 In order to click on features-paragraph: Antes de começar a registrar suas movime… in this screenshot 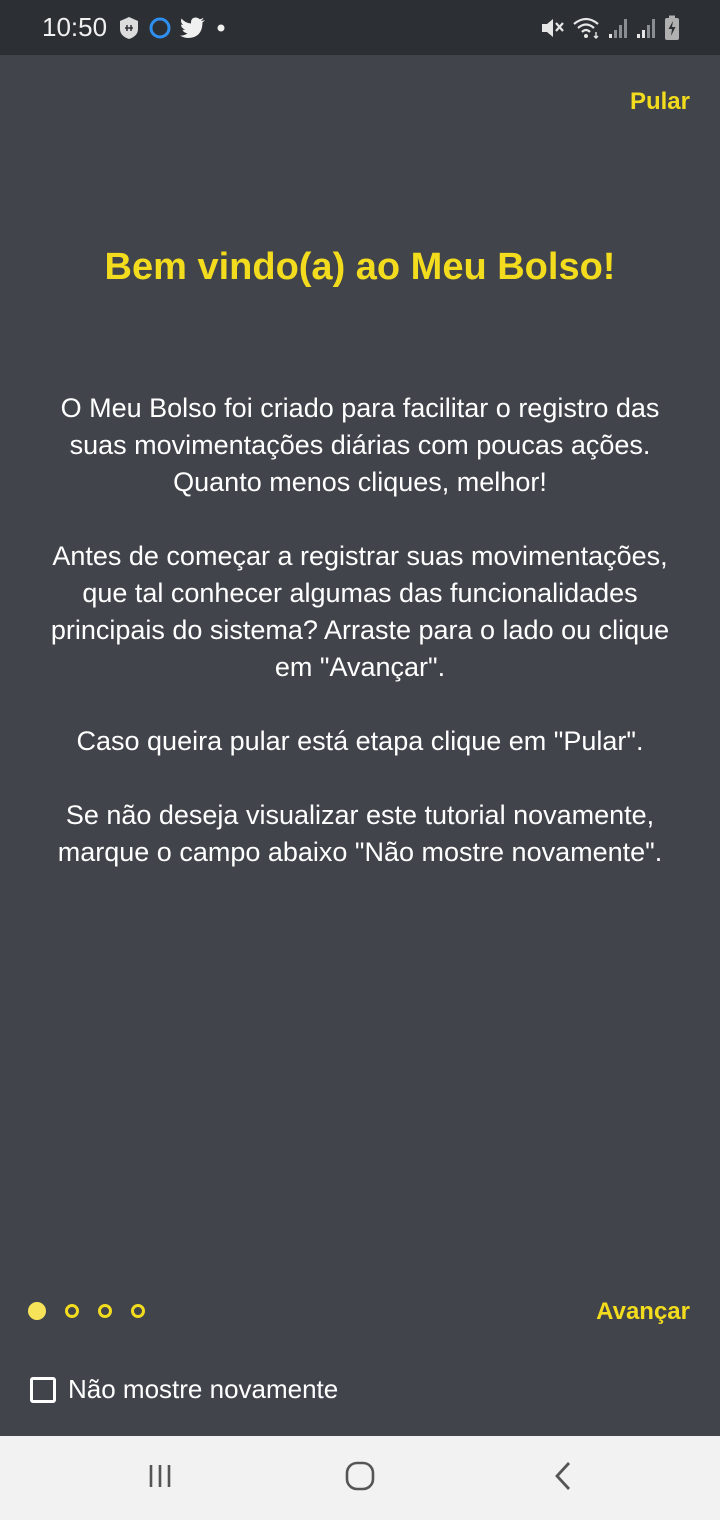, I will do `click(360, 611)`.